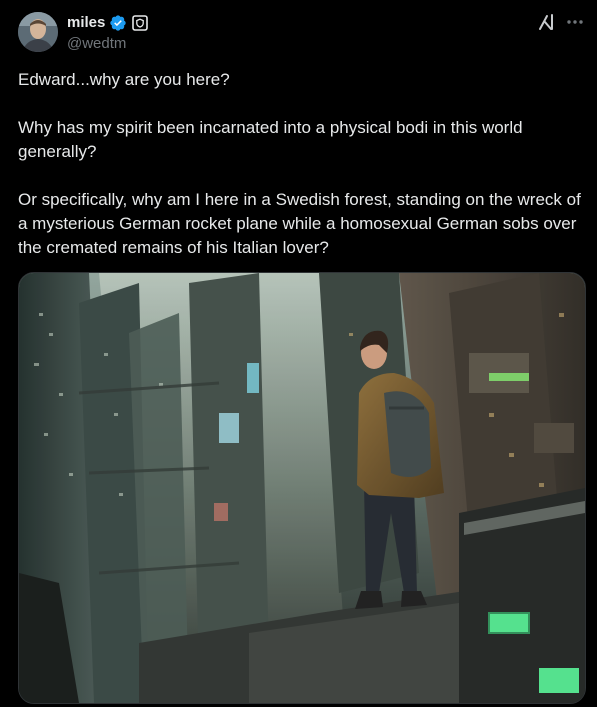 The image size is (597, 707). I want to click on author-handle: @wedtm, so click(96, 44).